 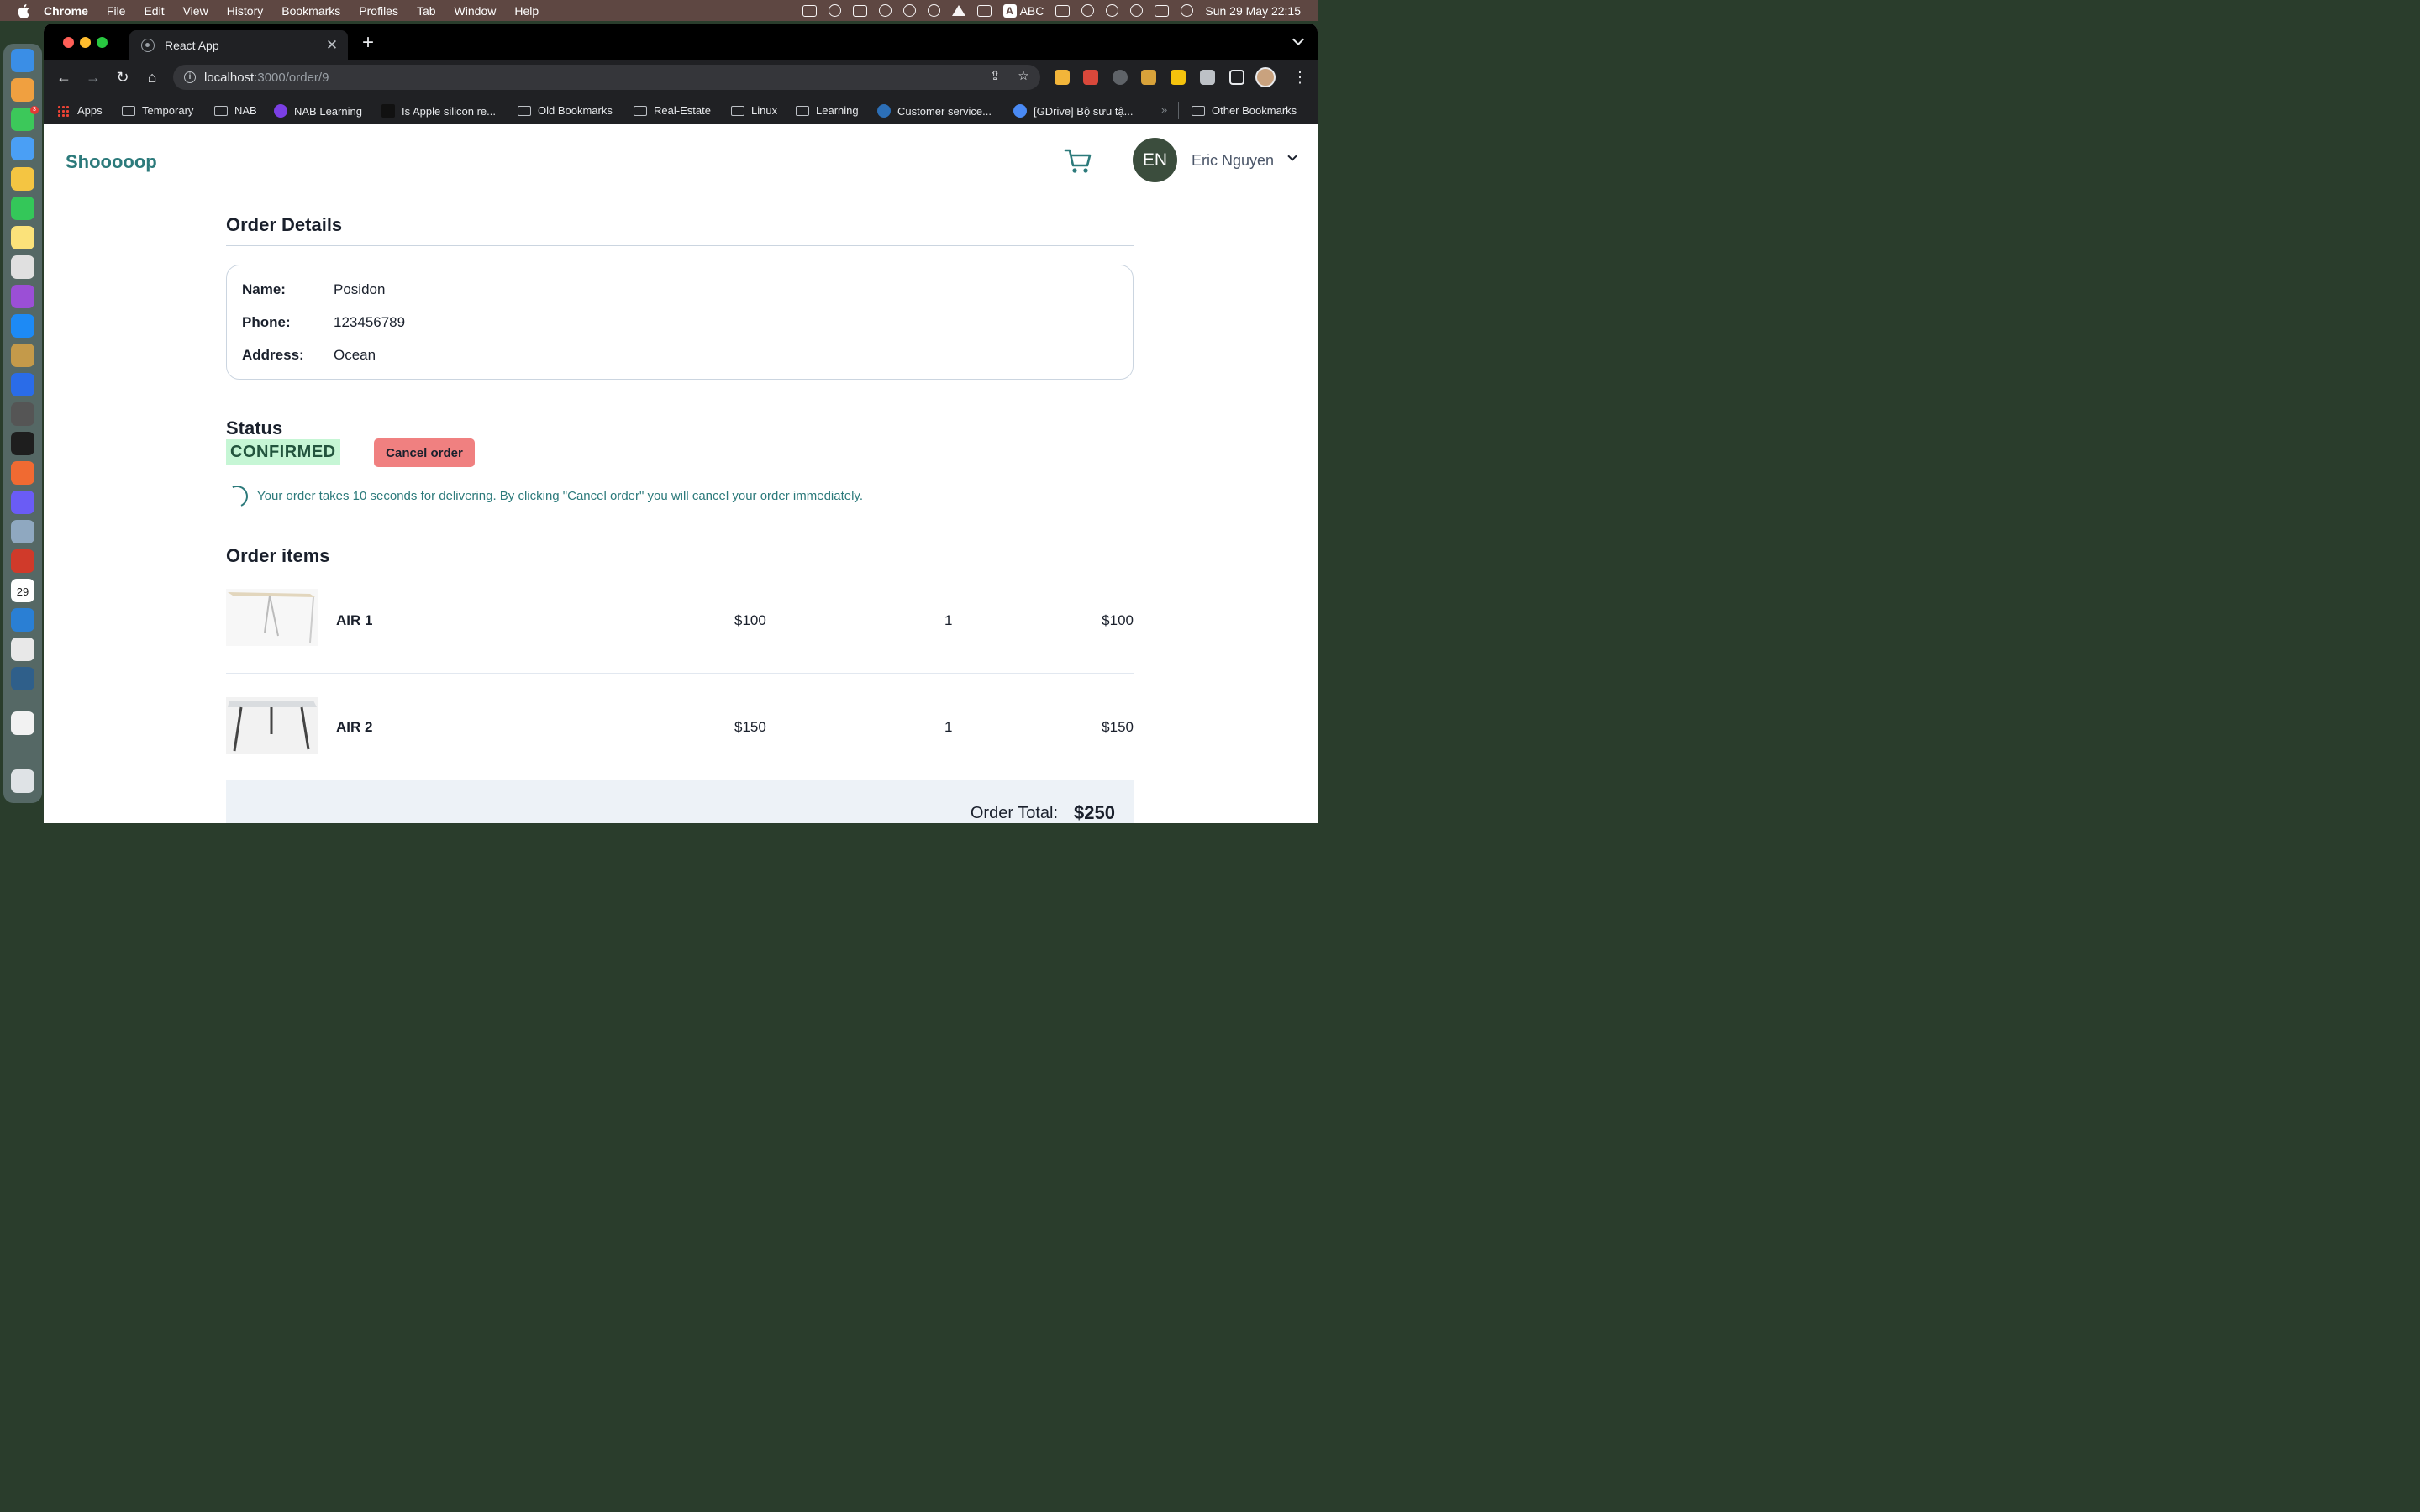 I want to click on bookmark-star-icon: ☆, so click(x=1023, y=76).